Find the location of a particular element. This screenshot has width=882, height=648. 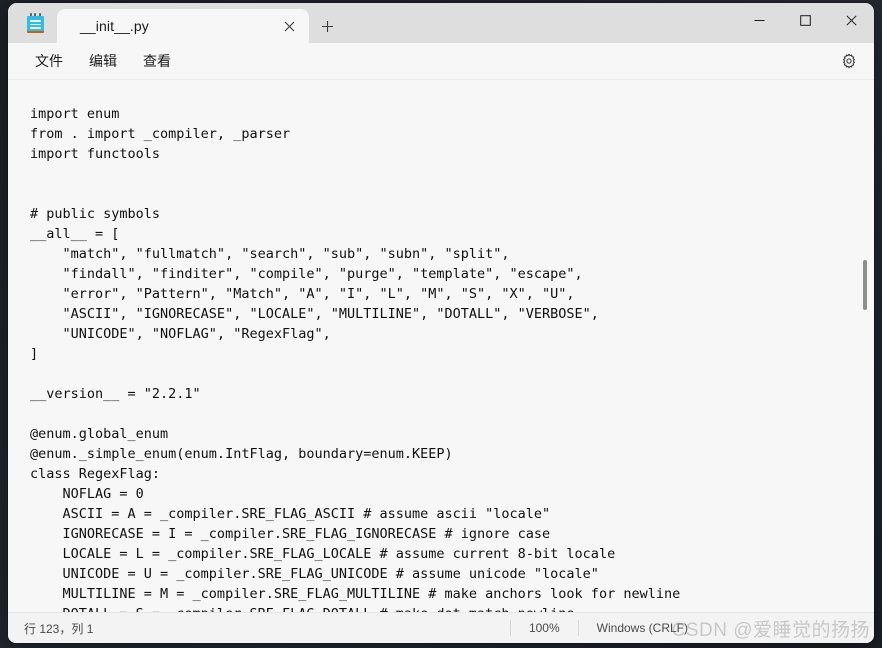

close-window-button is located at coordinates (851, 20).